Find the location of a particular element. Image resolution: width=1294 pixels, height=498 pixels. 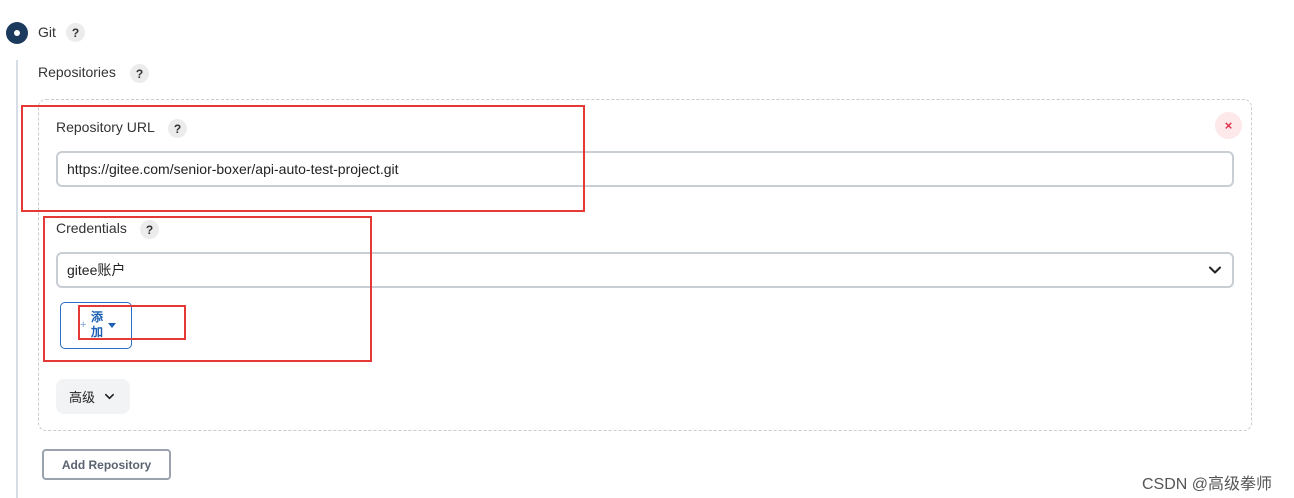

add-repository-button: Add Repository is located at coordinates (106, 464).